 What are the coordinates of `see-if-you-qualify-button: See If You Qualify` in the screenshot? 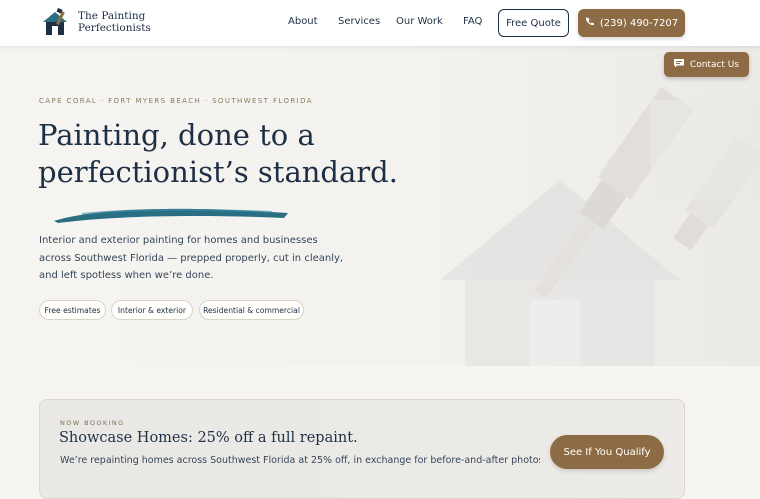 It's located at (607, 452).